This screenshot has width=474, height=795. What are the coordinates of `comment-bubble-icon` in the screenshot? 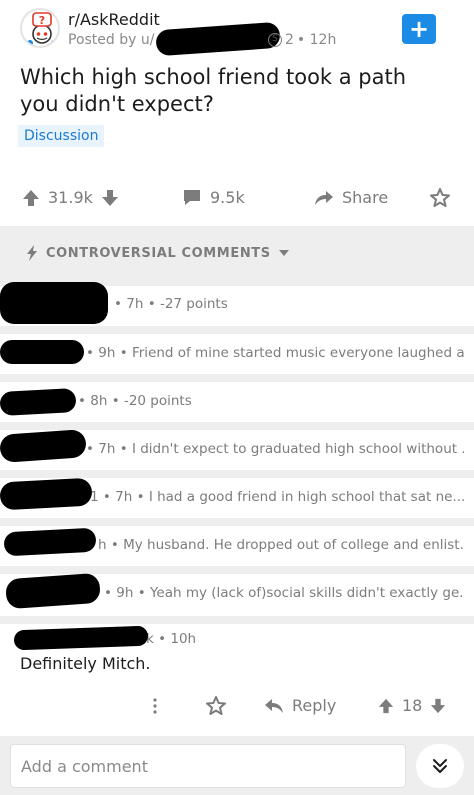 It's located at (192, 197).